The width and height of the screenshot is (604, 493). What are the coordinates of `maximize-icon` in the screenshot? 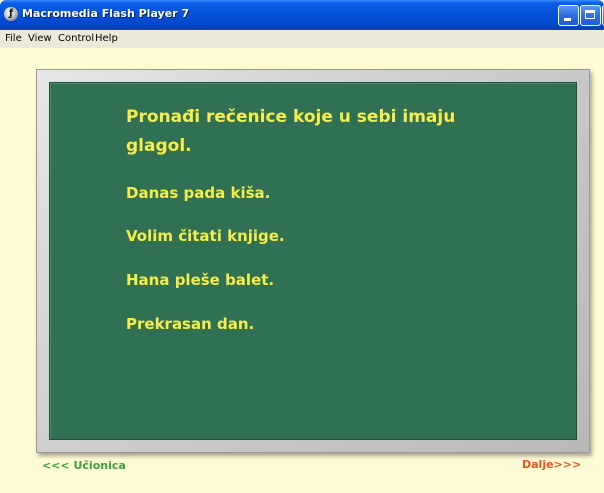 It's located at (590, 14).